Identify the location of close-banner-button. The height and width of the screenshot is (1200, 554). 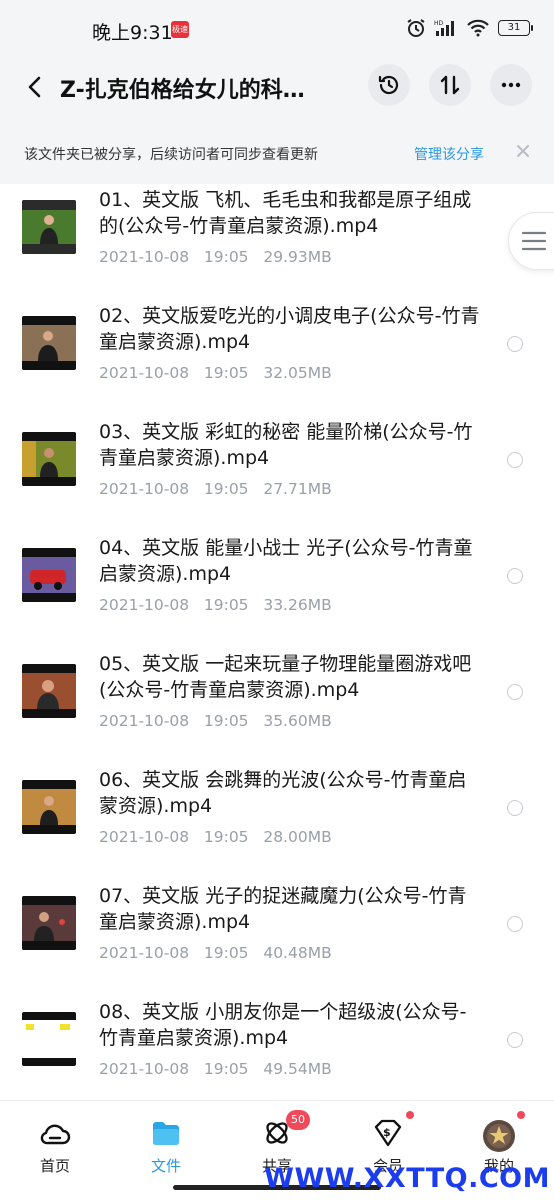
(523, 151).